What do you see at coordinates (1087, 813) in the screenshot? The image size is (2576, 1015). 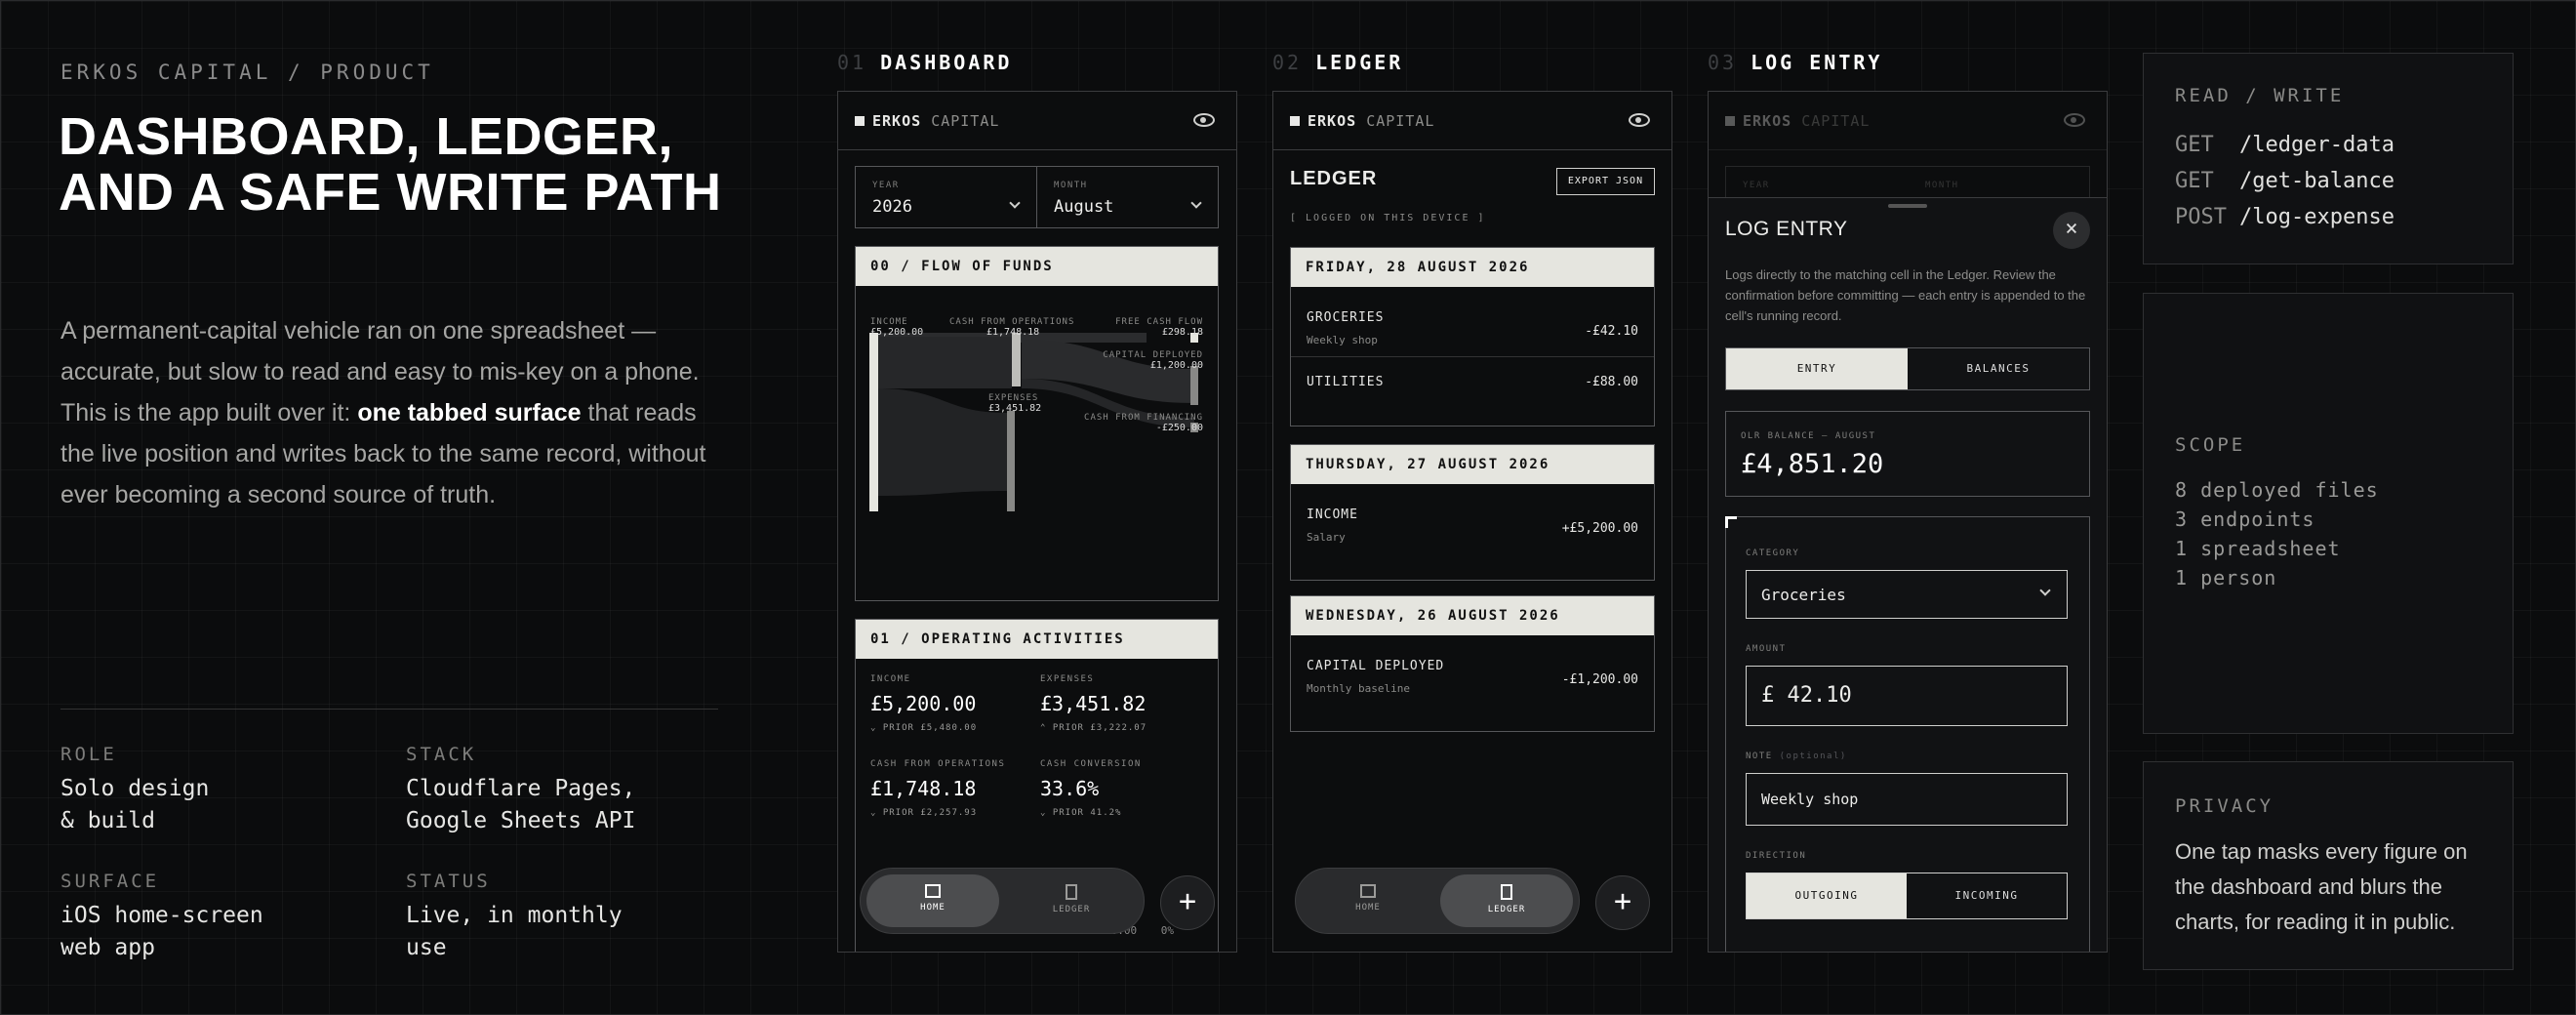 I see `prior-value: PRIOR 41.2%` at bounding box center [1087, 813].